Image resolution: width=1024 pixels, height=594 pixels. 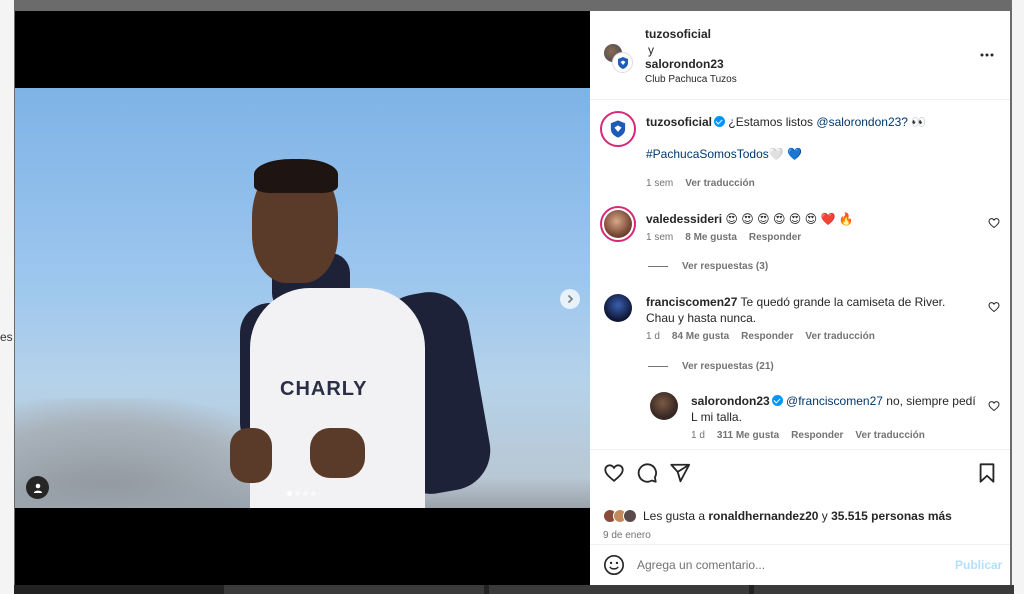 I want to click on caption-mention: @salorondon23?, so click(x=862, y=122).